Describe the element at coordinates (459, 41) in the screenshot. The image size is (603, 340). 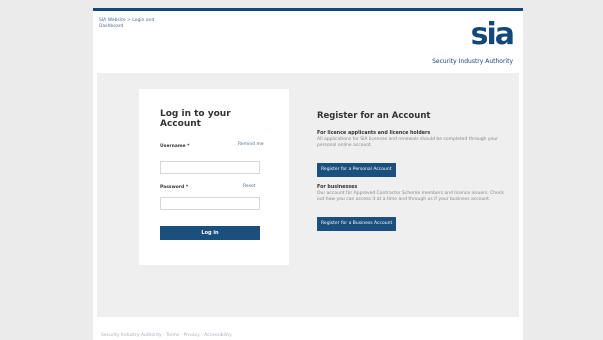
I see `sia-logo: sia Security Industry Authority` at that location.